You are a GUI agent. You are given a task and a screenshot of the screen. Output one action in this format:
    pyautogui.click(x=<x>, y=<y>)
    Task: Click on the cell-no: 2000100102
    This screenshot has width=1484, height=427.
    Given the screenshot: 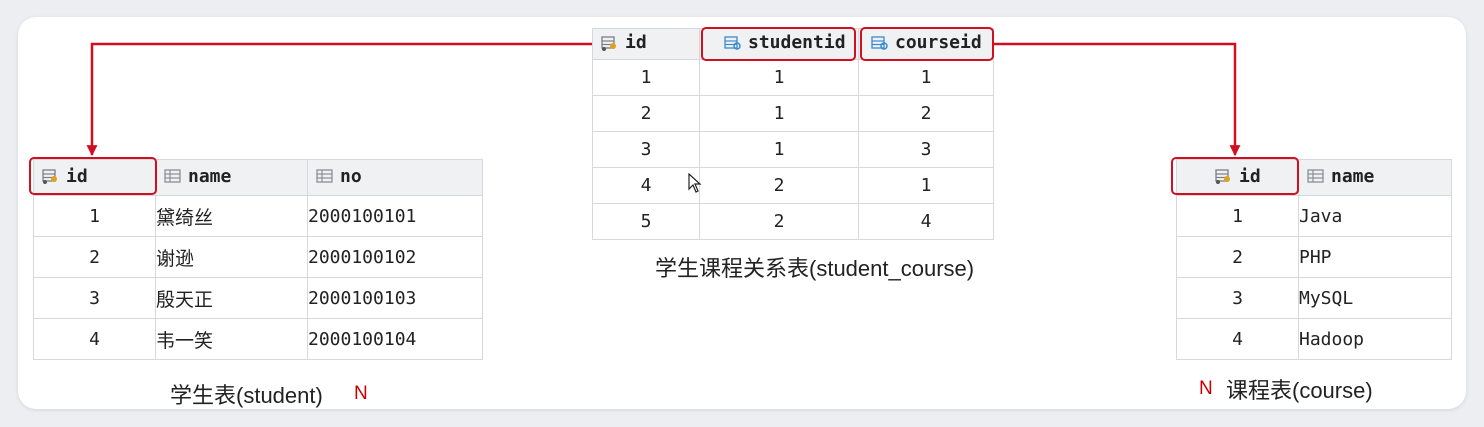 What is the action you would take?
    pyautogui.click(x=395, y=257)
    